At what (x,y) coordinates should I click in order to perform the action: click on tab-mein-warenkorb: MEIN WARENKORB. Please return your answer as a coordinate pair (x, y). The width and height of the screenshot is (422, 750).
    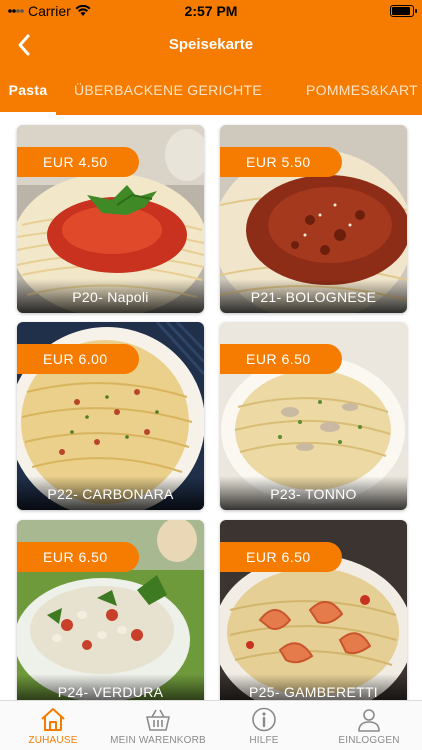
    Looking at the image, I should click on (158, 725).